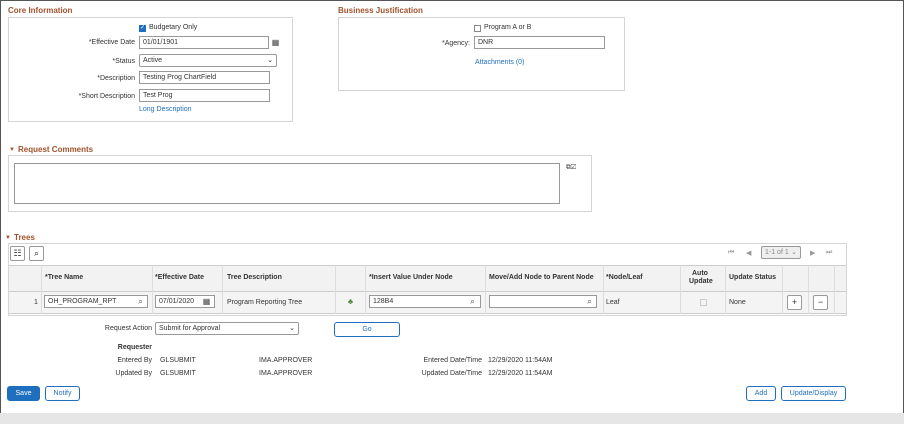 This screenshot has height=424, width=904. I want to click on trees-title: Trees, so click(24, 237).